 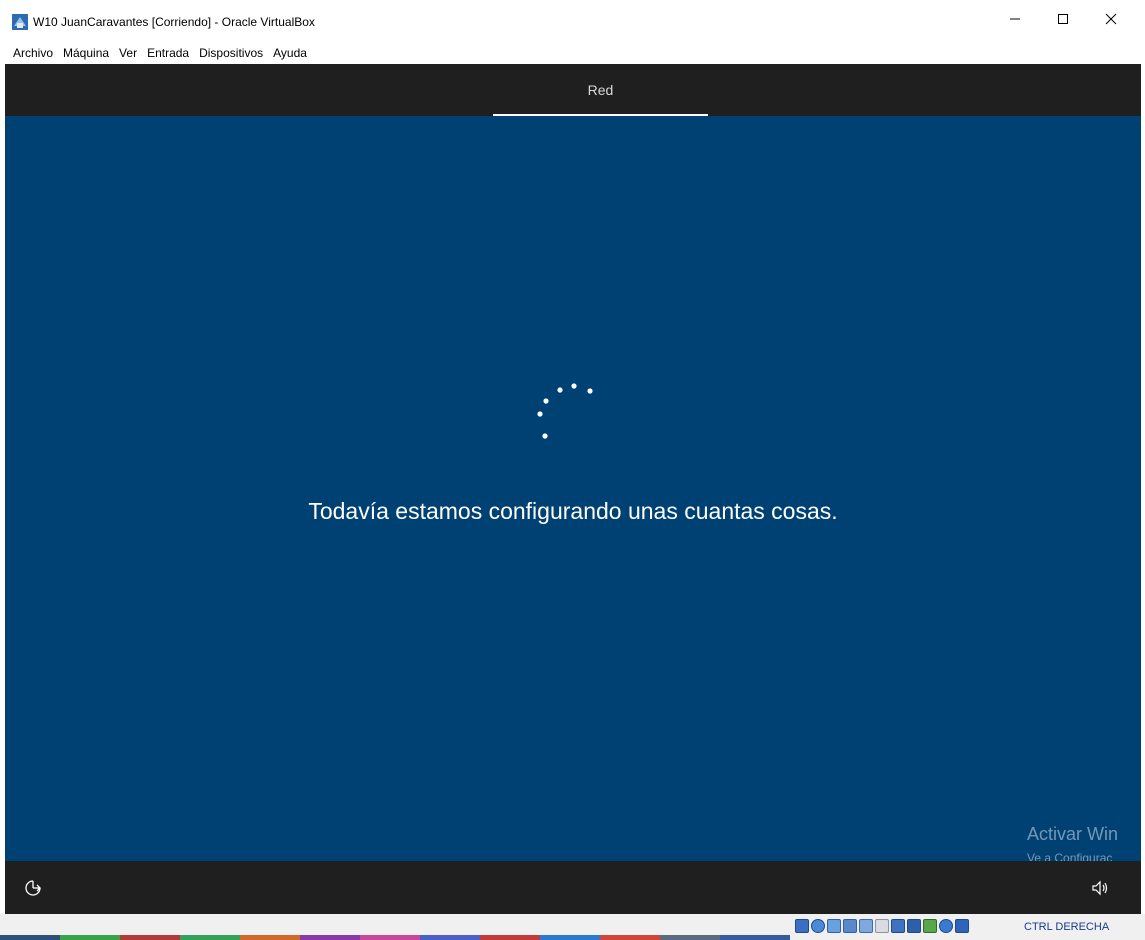 I want to click on recording-icon, so click(x=914, y=926).